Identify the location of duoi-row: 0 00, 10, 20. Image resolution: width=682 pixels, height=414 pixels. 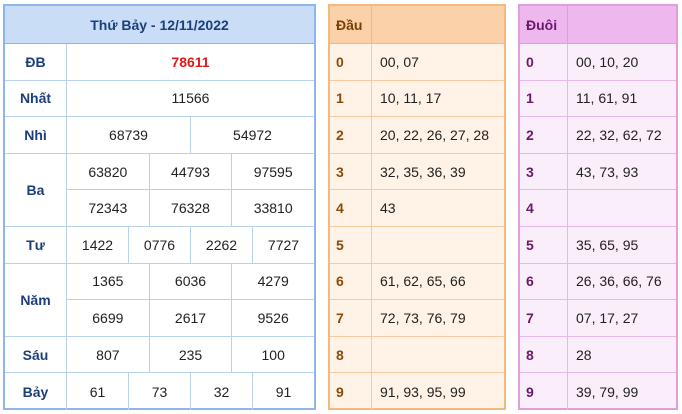
(598, 62).